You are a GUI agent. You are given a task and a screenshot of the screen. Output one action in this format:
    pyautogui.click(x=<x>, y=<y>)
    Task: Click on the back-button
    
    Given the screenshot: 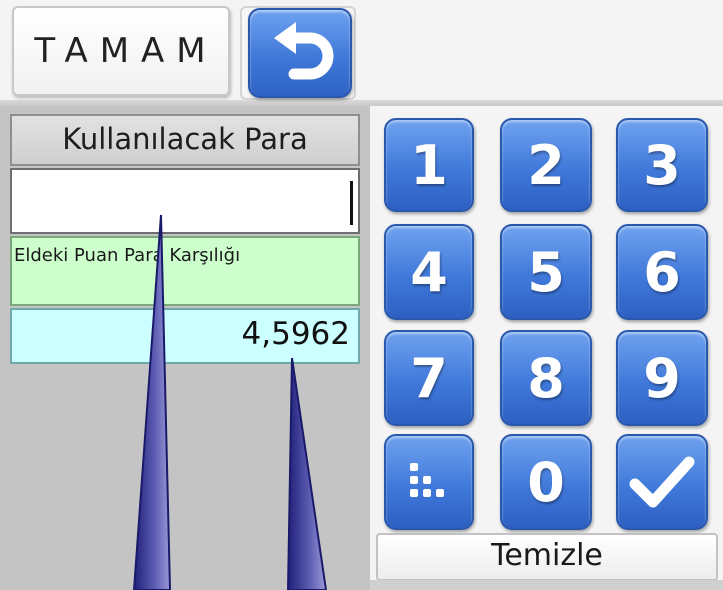 What is the action you would take?
    pyautogui.click(x=300, y=53)
    